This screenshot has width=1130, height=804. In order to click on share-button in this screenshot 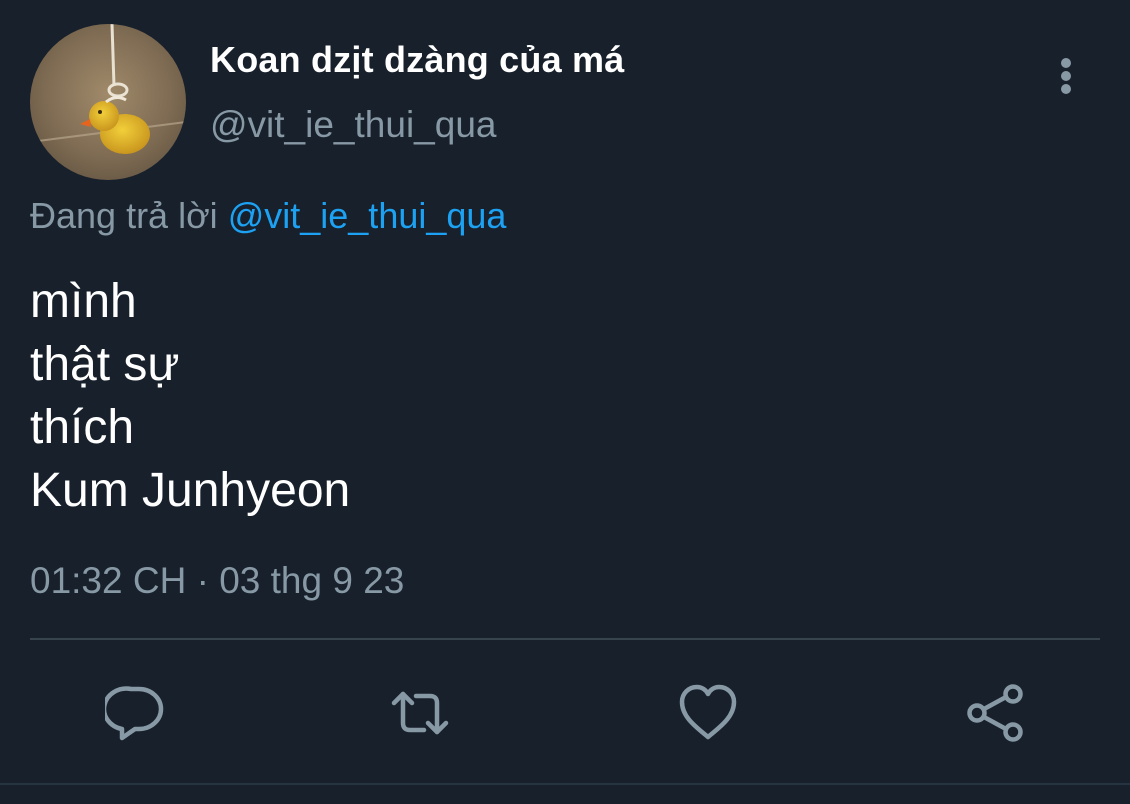, I will do `click(996, 713)`.